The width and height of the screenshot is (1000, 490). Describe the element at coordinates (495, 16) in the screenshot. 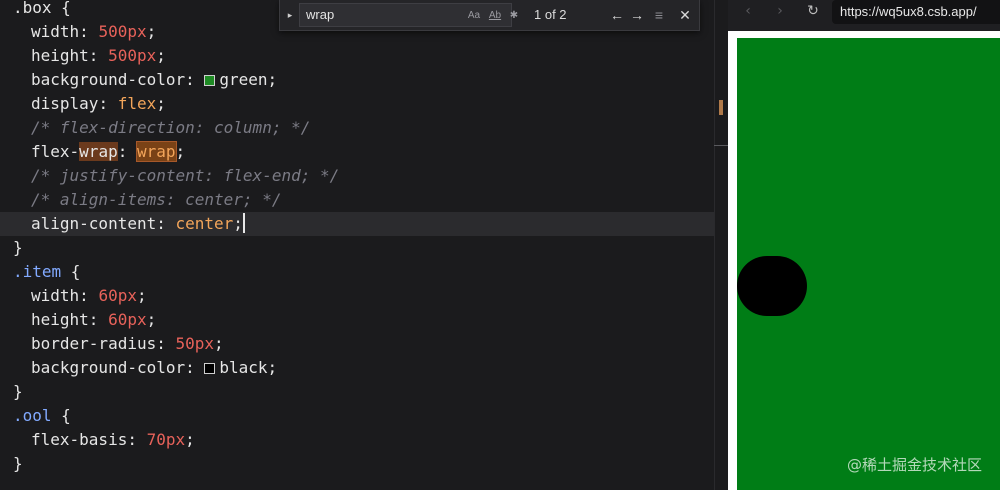

I see `whole-word-icon: Ab` at that location.